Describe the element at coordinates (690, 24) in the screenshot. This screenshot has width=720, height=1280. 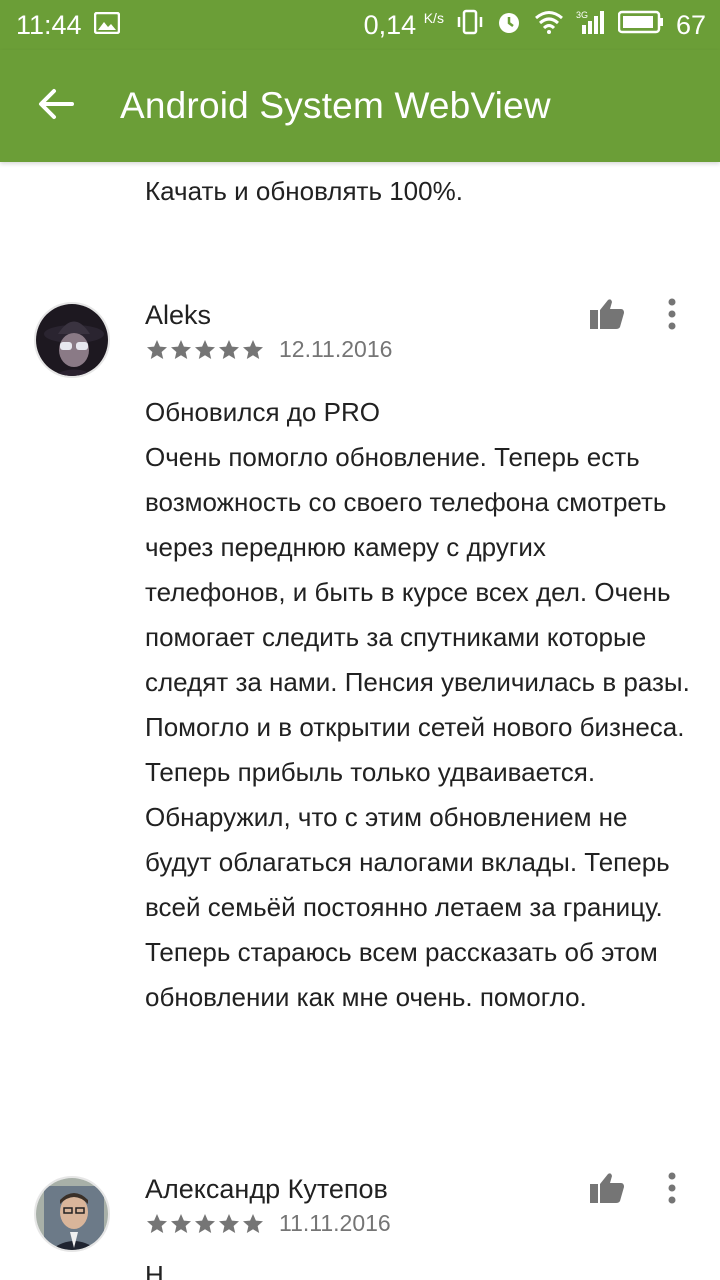
I see `battery-level: 67` at that location.